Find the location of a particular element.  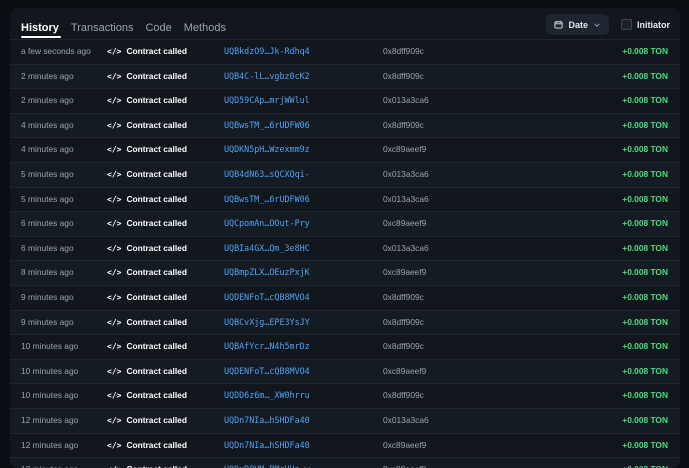

row-address-link: UQBmpZLX…OEuzPxjK is located at coordinates (267, 273).